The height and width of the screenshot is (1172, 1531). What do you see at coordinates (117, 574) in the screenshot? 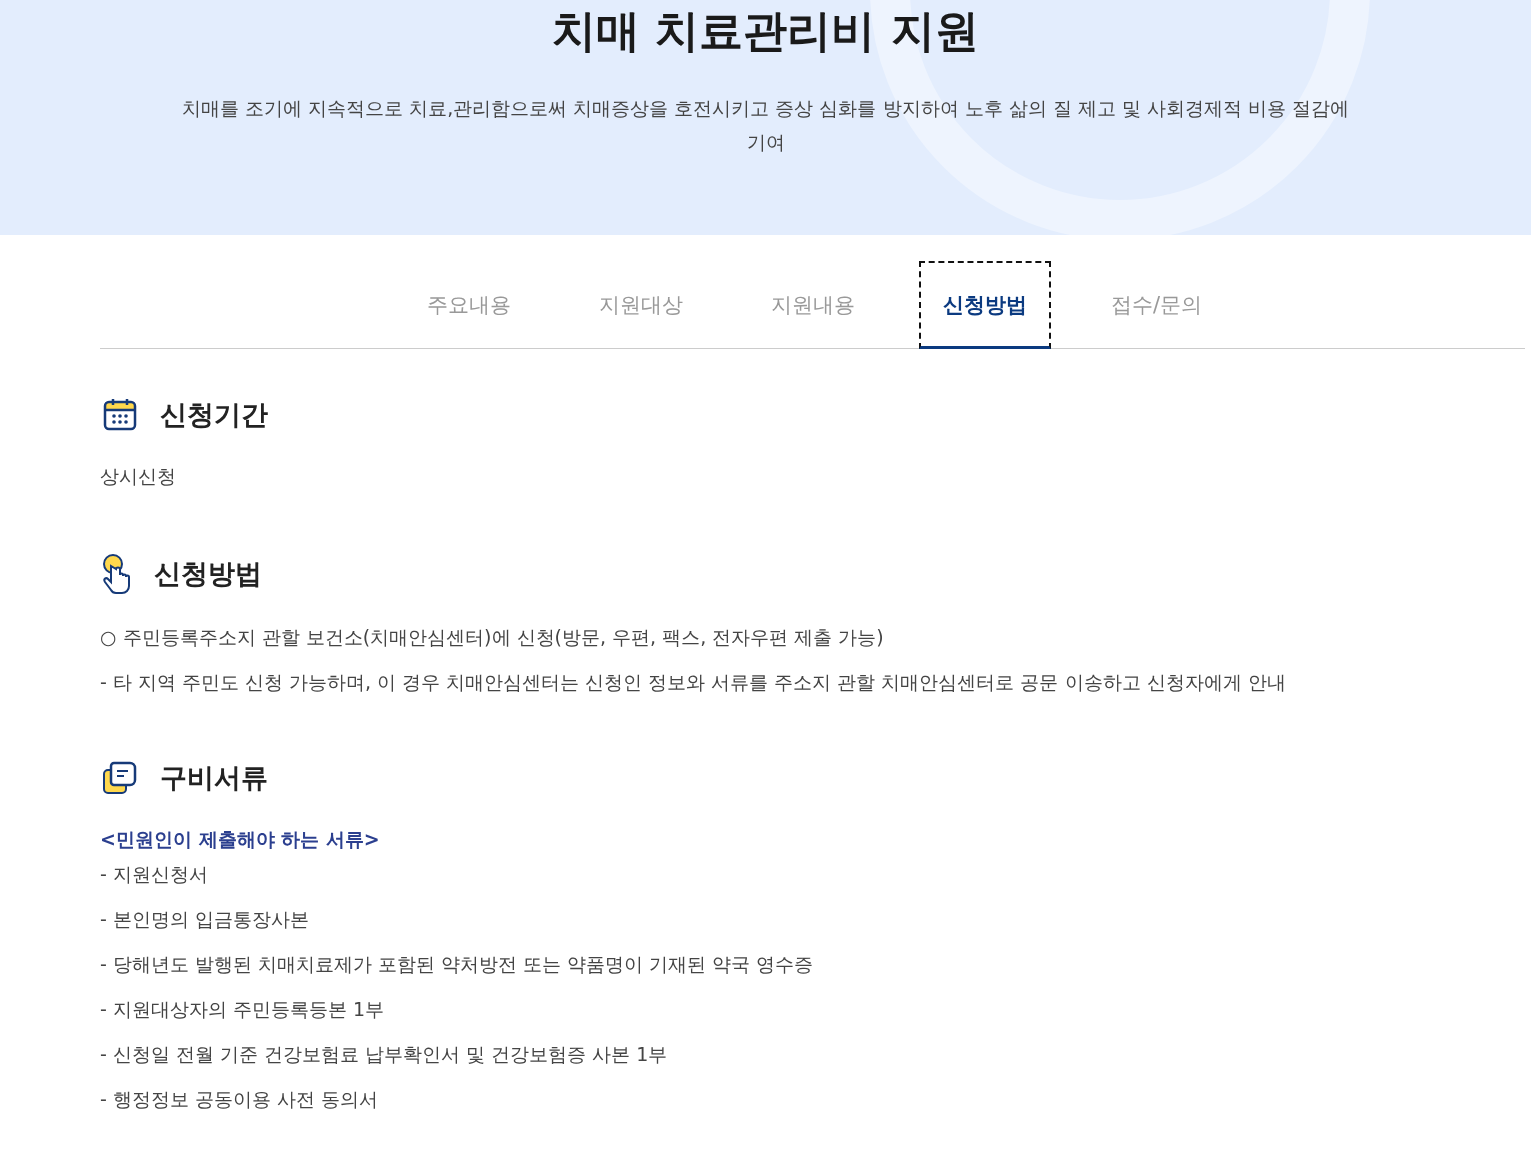
I see `pointing-hand-icon` at bounding box center [117, 574].